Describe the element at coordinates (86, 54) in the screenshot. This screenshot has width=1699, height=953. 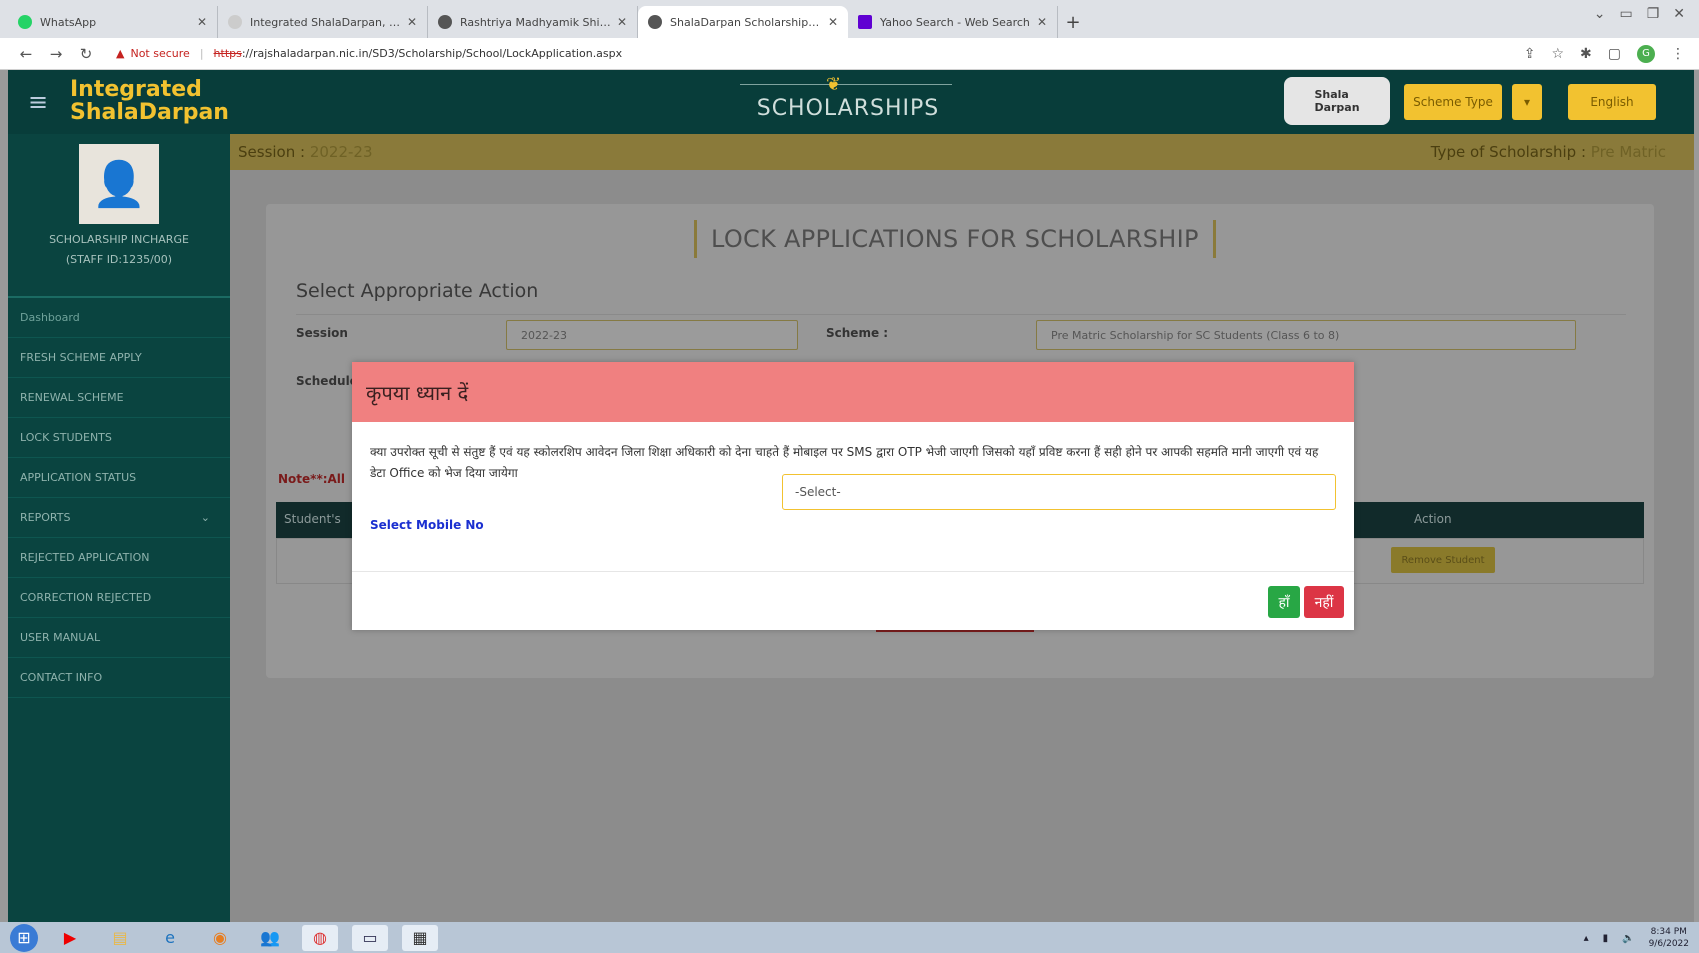
I see `reload-icon: ↻` at that location.